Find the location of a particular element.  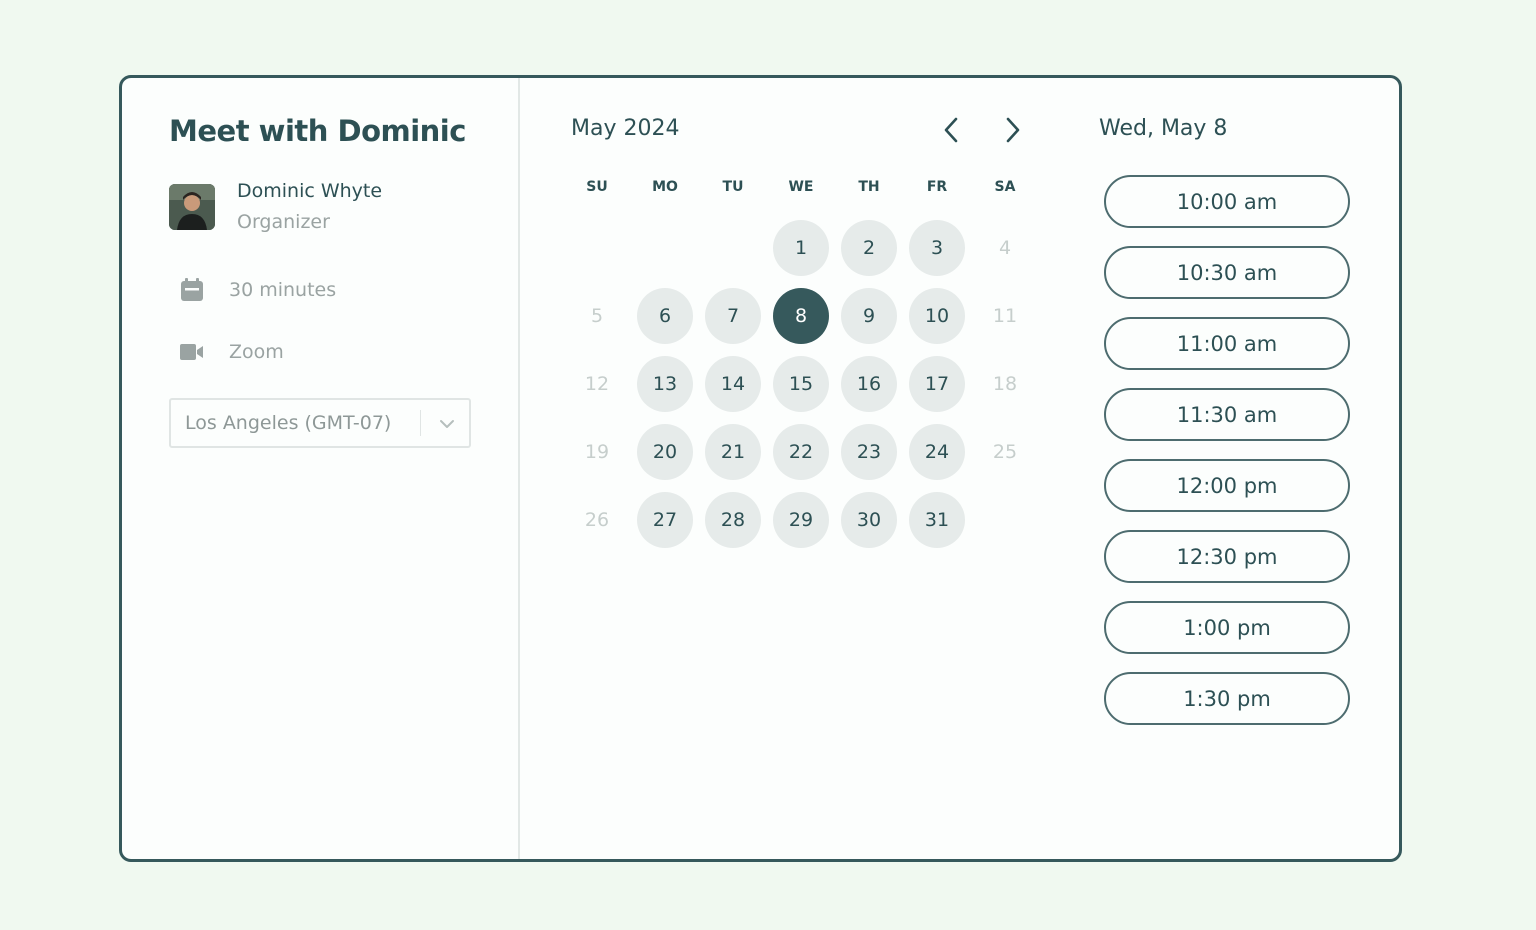

calendar-day-31: 31 is located at coordinates (937, 520).